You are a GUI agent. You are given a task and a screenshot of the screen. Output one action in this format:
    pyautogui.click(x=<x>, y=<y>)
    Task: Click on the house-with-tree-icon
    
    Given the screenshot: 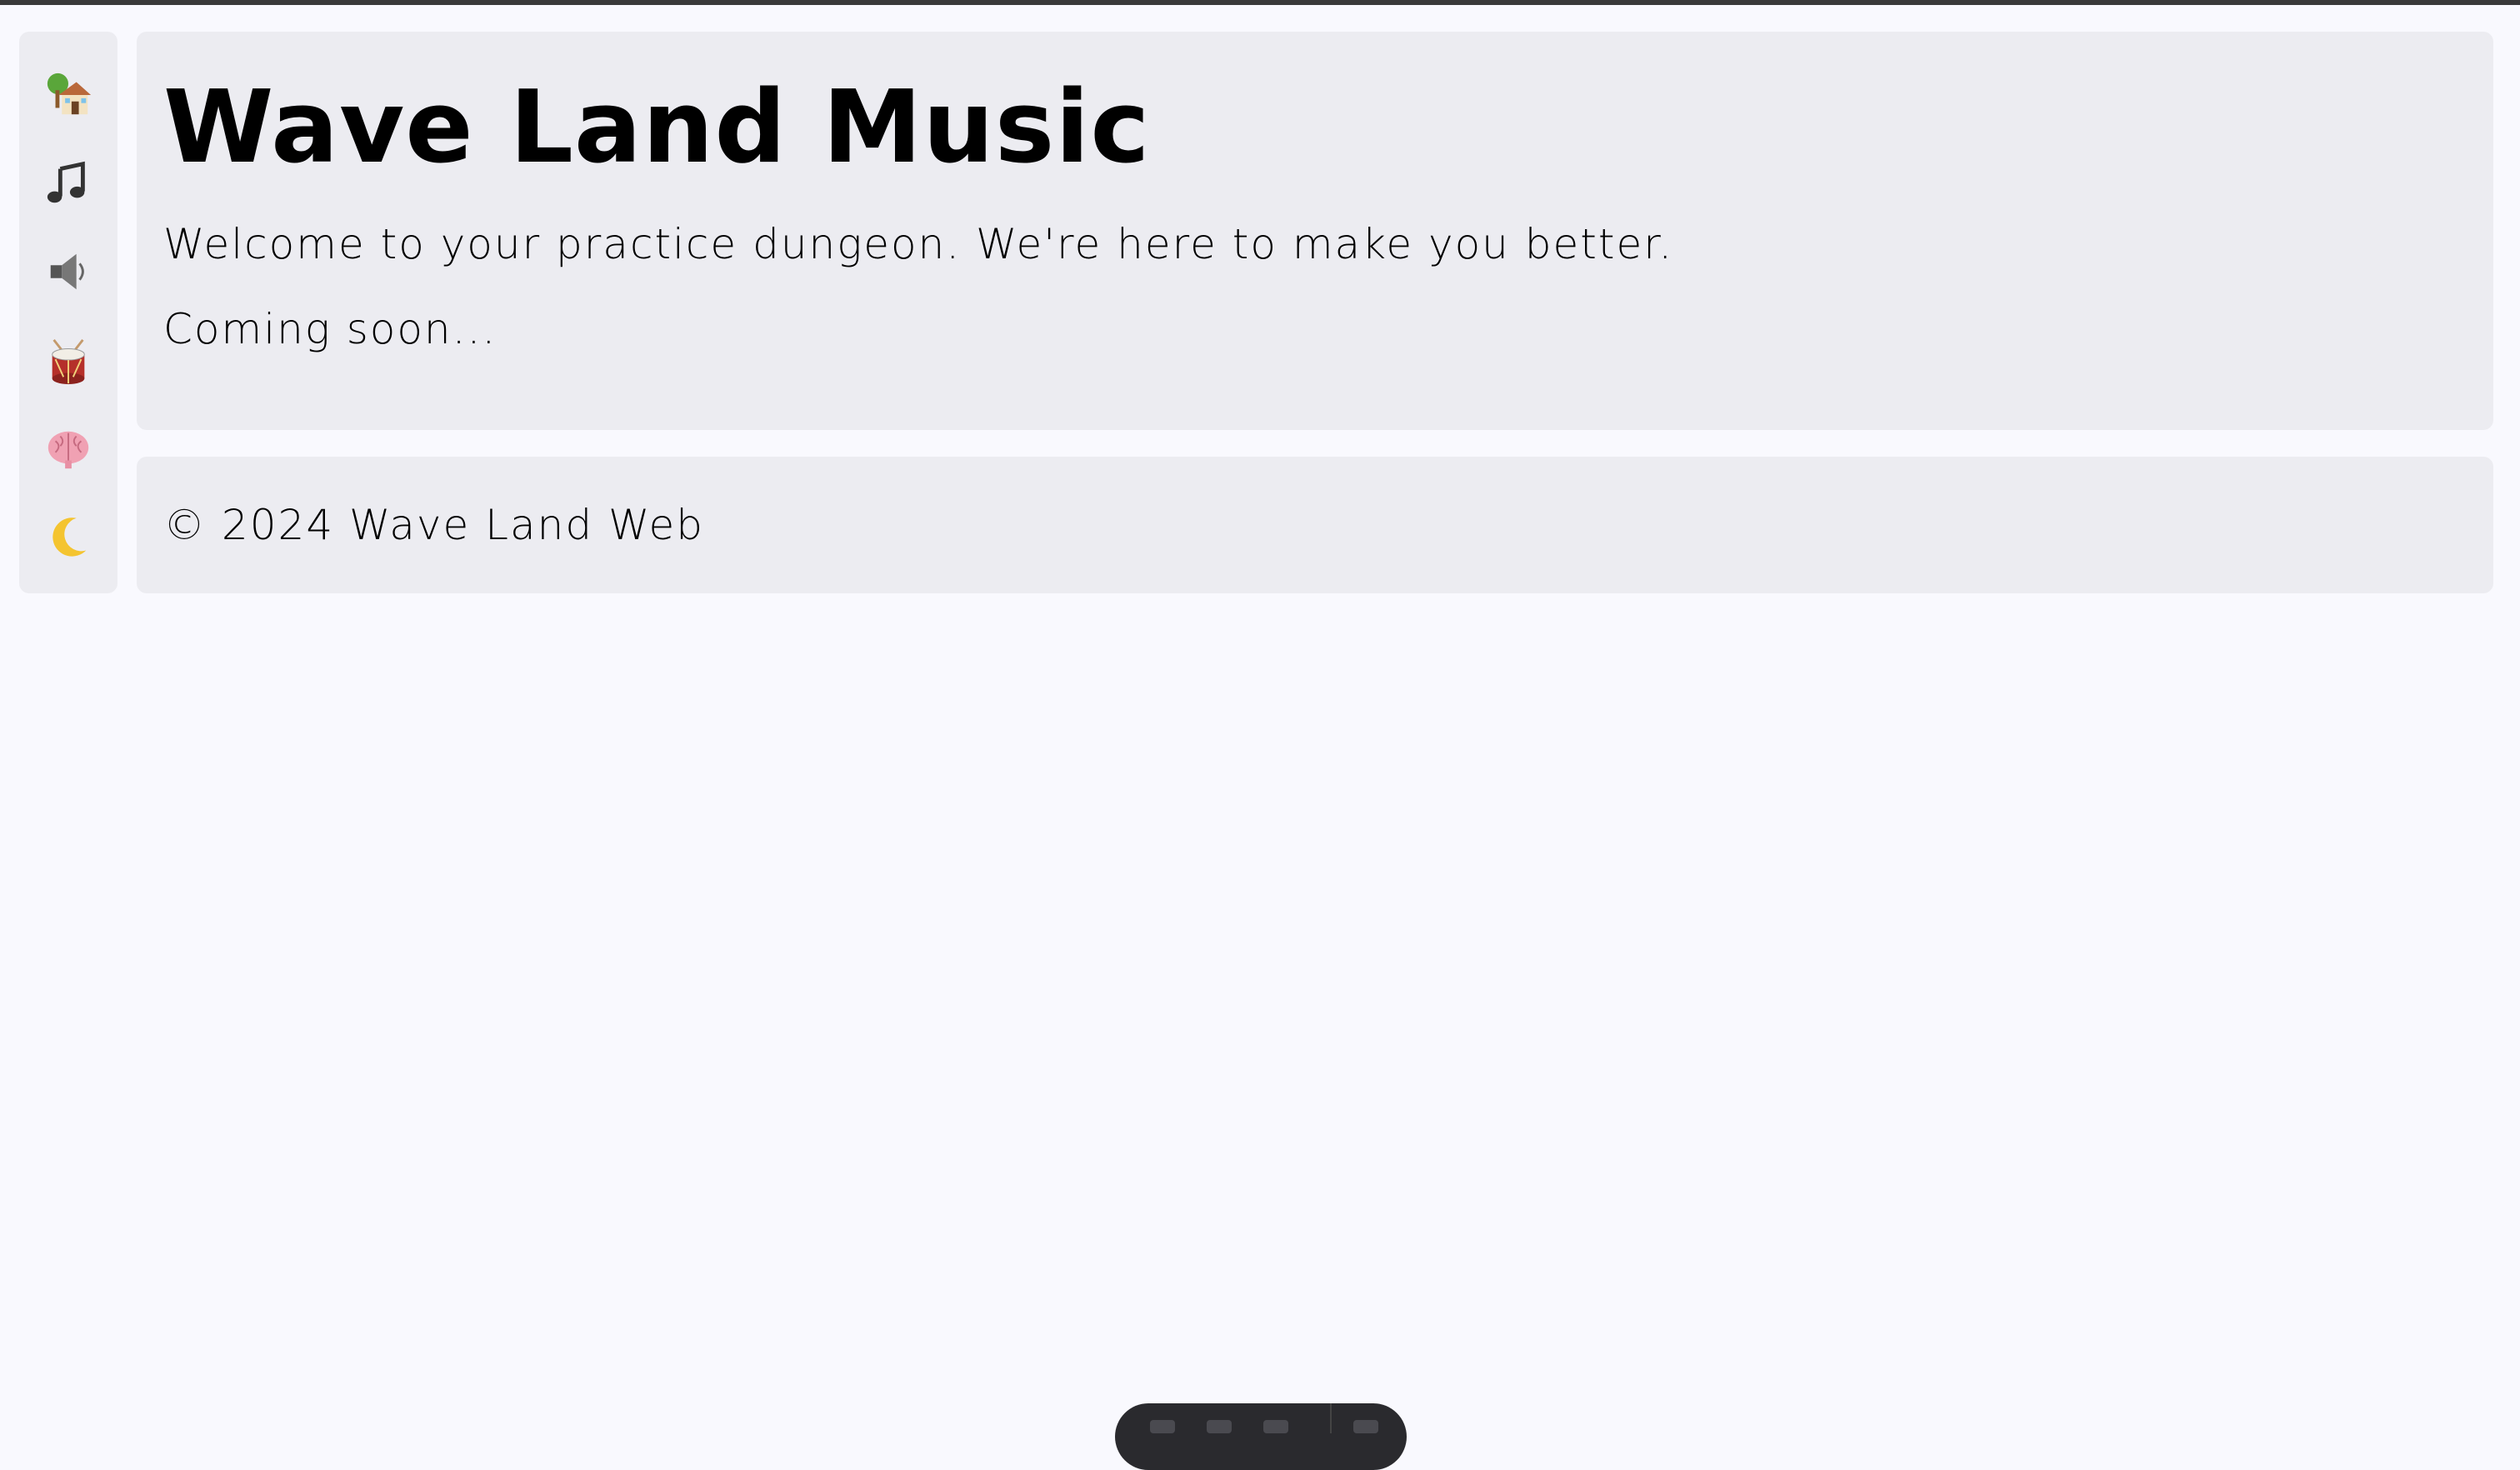 What is the action you would take?
    pyautogui.click(x=69, y=93)
    